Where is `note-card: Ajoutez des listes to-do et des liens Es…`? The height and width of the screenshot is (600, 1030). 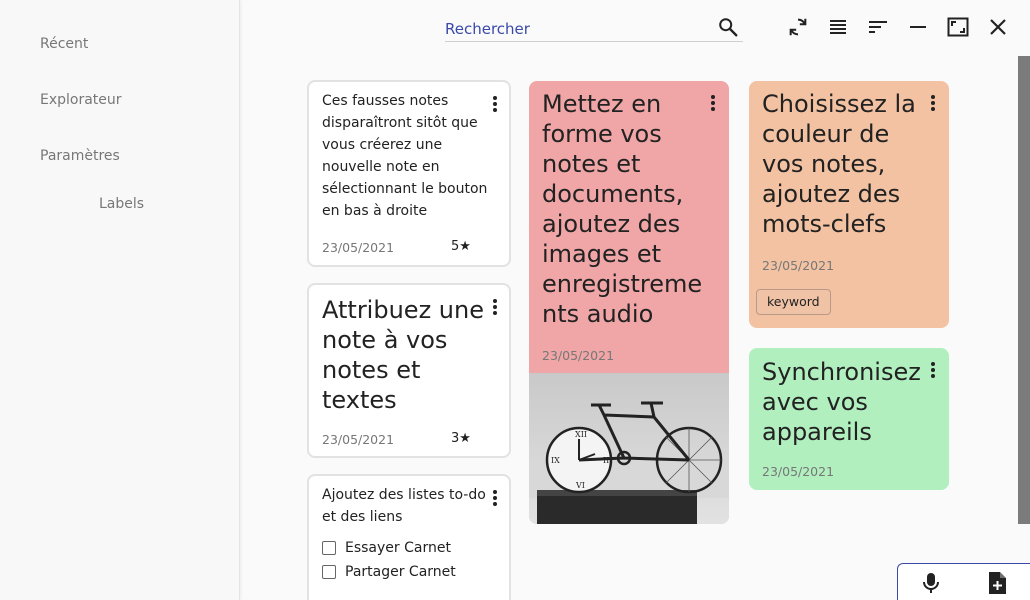 note-card: Ajoutez des listes to-do et des liens Es… is located at coordinates (409, 537).